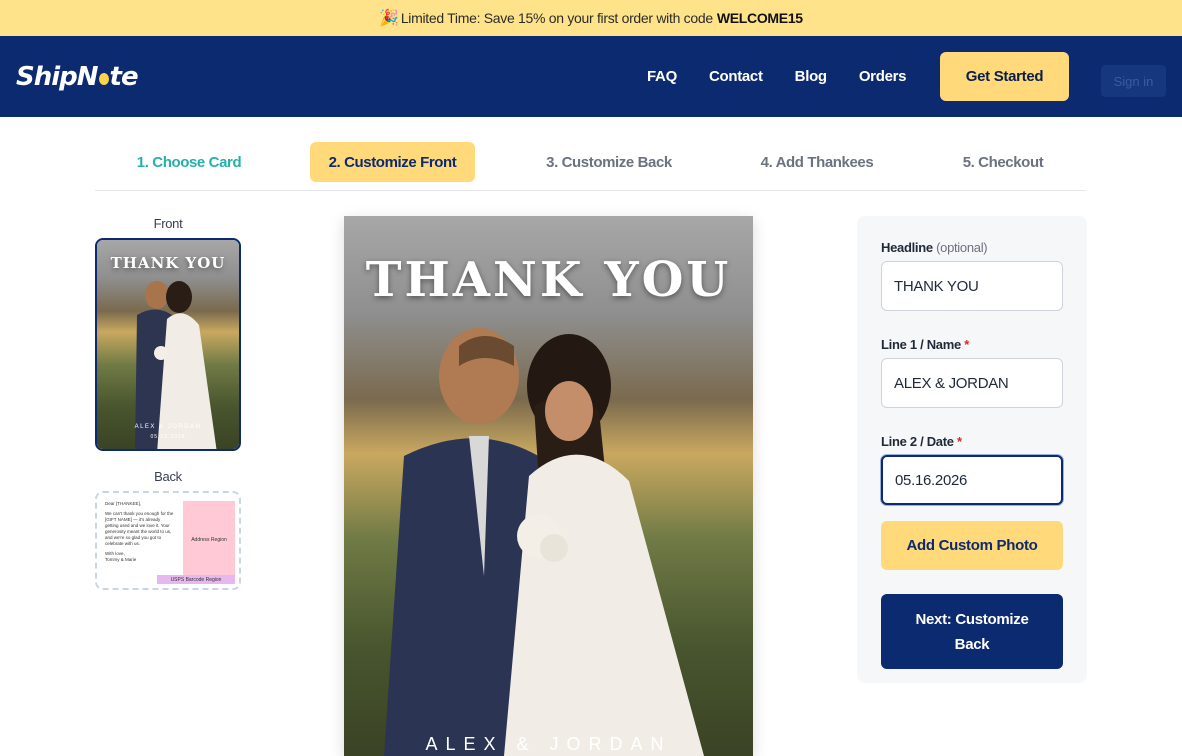 The image size is (1182, 756). What do you see at coordinates (972, 383) in the screenshot?
I see `line1-name-input: ALEX & JORDAN` at bounding box center [972, 383].